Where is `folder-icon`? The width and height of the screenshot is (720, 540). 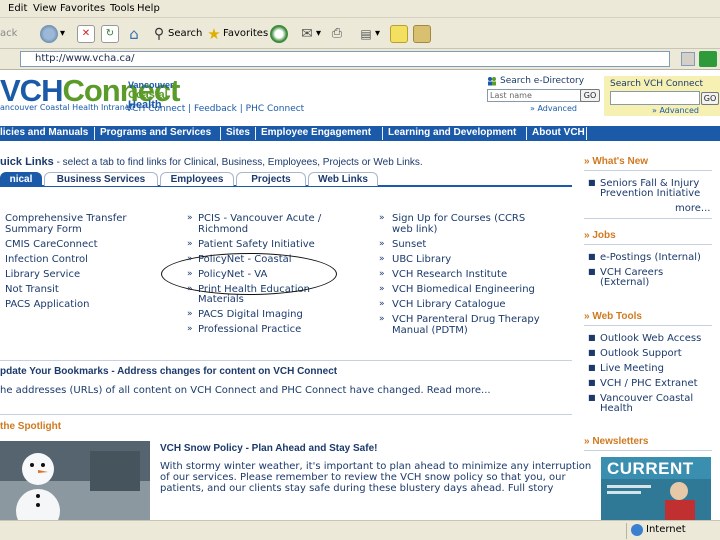
folder-icon is located at coordinates (422, 33).